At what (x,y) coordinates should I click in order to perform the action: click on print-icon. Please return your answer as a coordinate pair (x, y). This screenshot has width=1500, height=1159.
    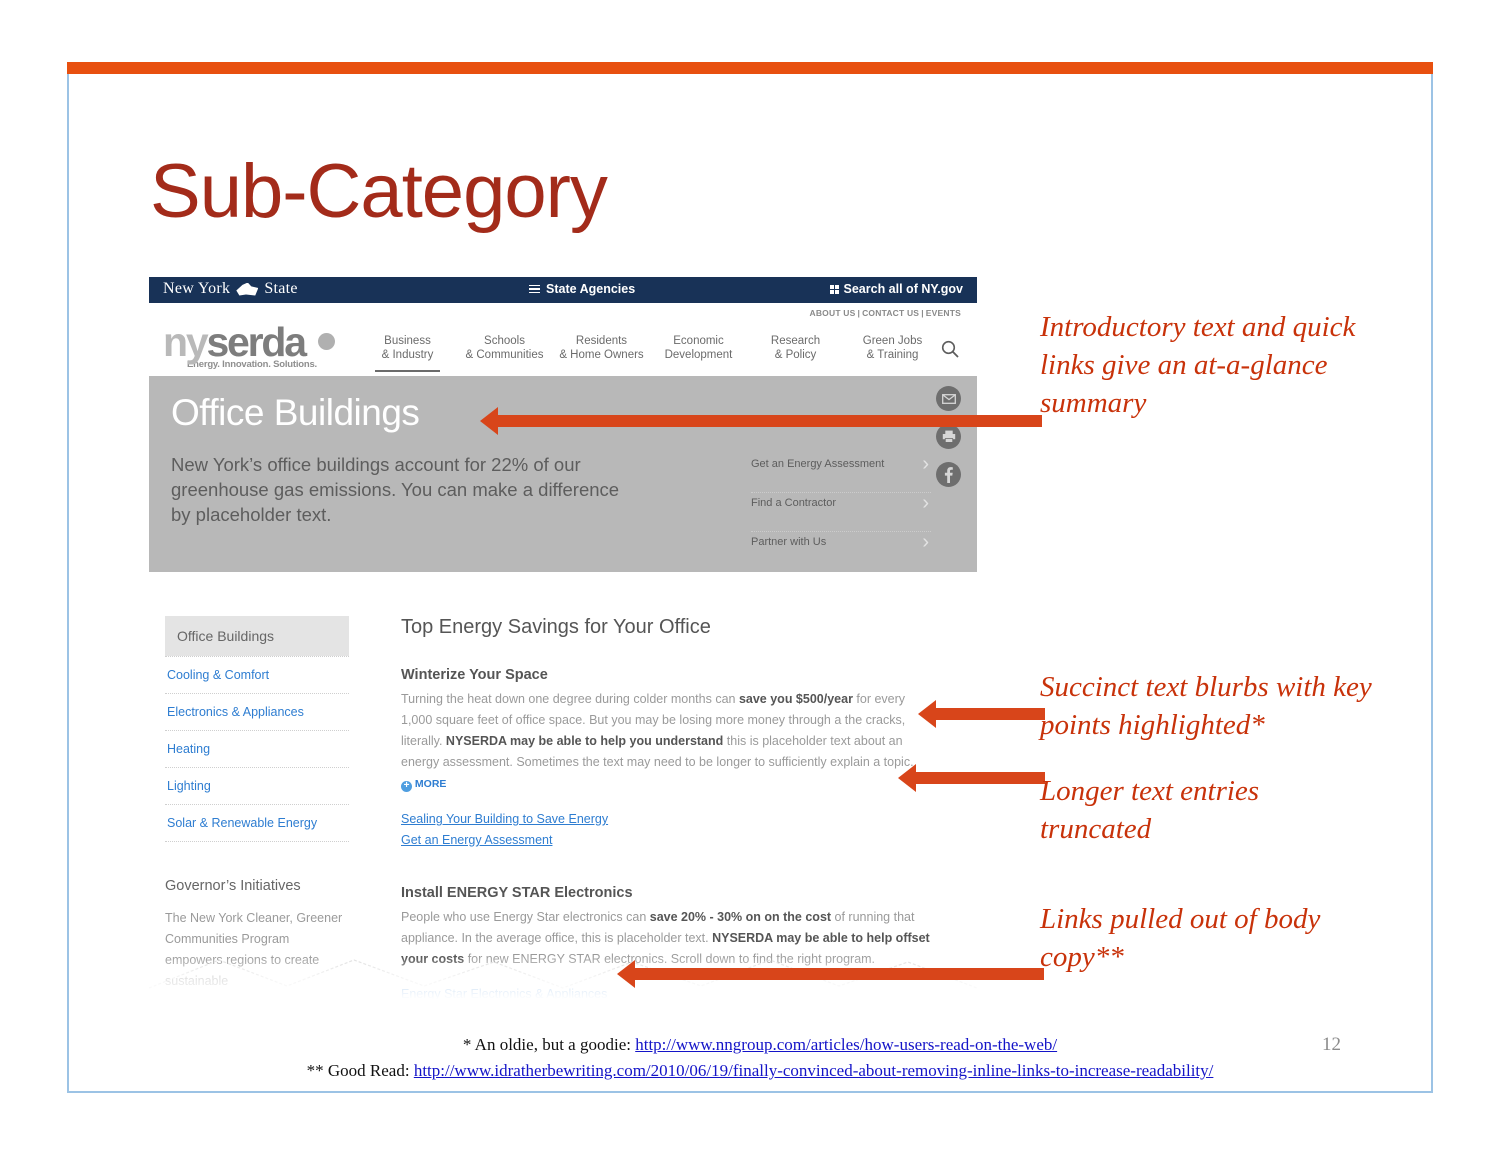
    Looking at the image, I should click on (948, 436).